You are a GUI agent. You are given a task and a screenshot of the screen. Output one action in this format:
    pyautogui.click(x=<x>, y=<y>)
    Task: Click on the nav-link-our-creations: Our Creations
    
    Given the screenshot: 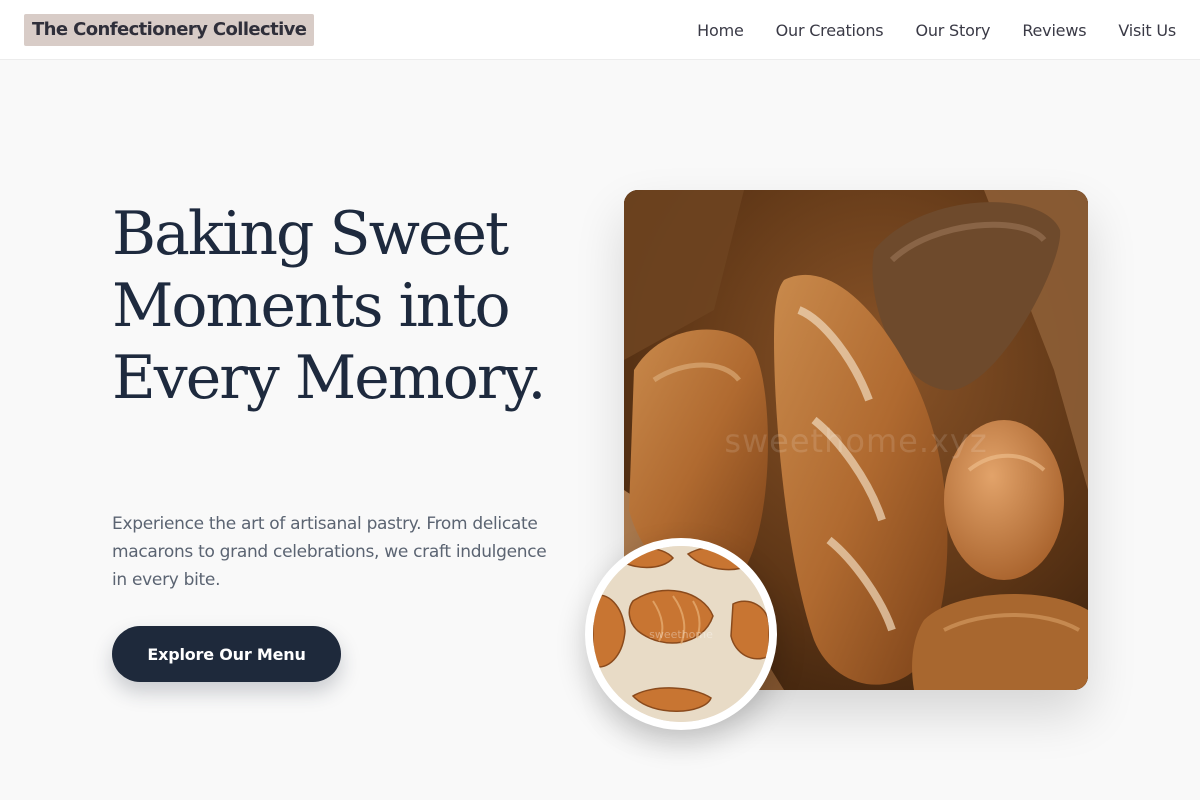 What is the action you would take?
    pyautogui.click(x=830, y=30)
    